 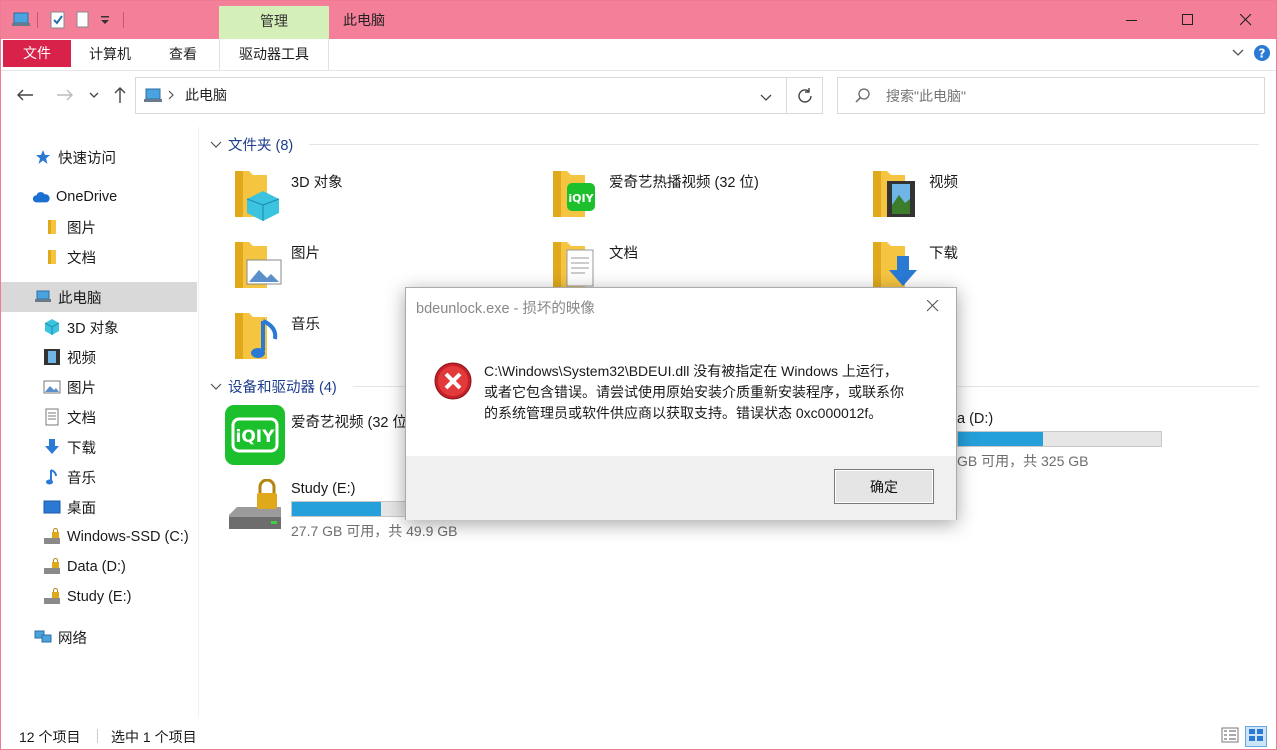 What do you see at coordinates (52, 417) in the screenshot?
I see `document-icon` at bounding box center [52, 417].